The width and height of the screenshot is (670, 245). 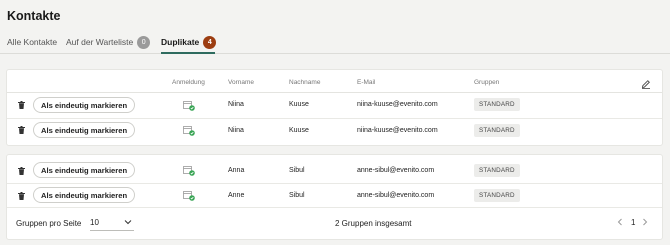 I want to click on column-header-lastname: Nachname, so click(x=304, y=82).